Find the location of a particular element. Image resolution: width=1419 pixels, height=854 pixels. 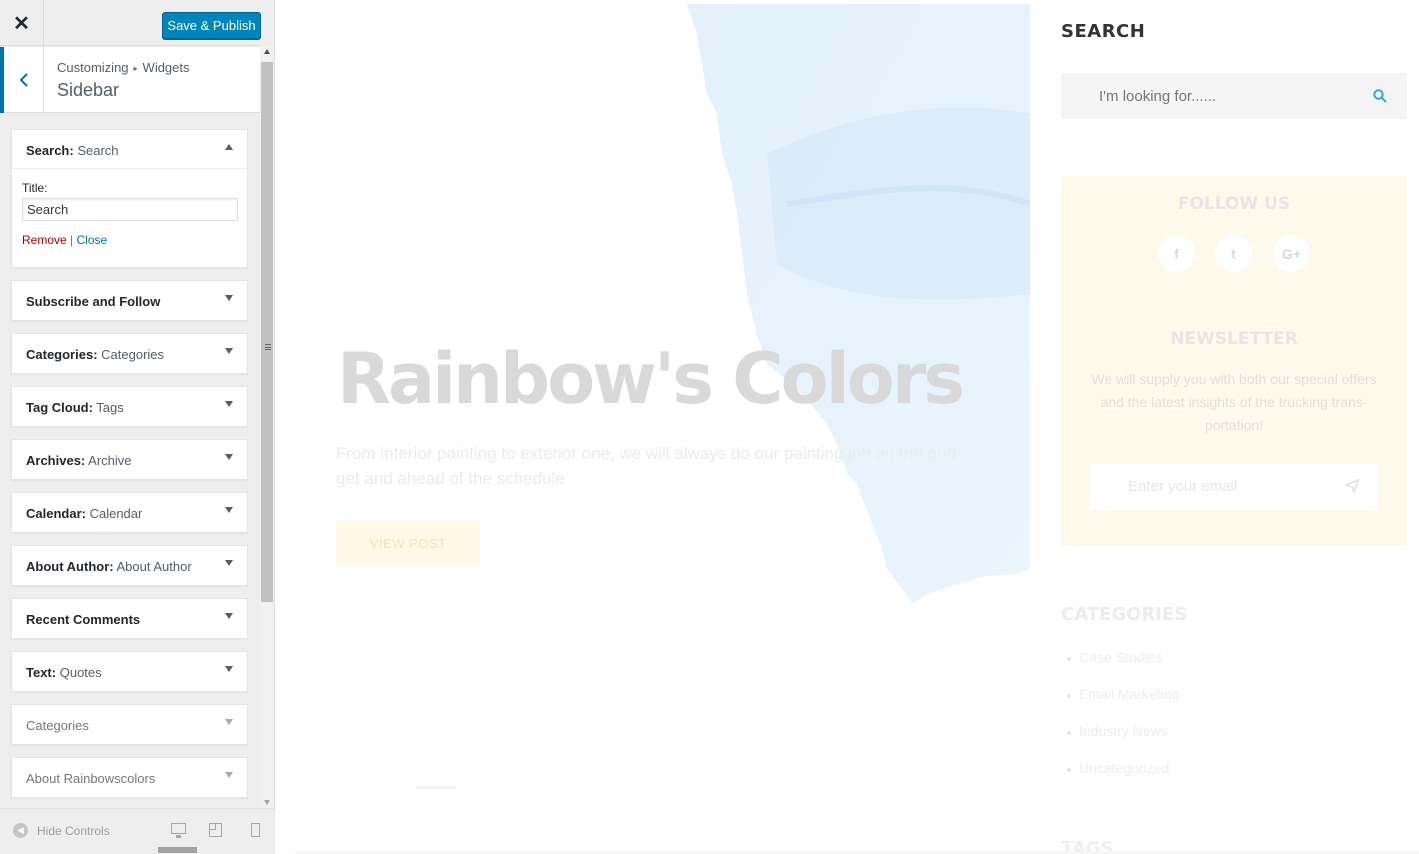

category-link: Uncategorized is located at coordinates (1122, 778).